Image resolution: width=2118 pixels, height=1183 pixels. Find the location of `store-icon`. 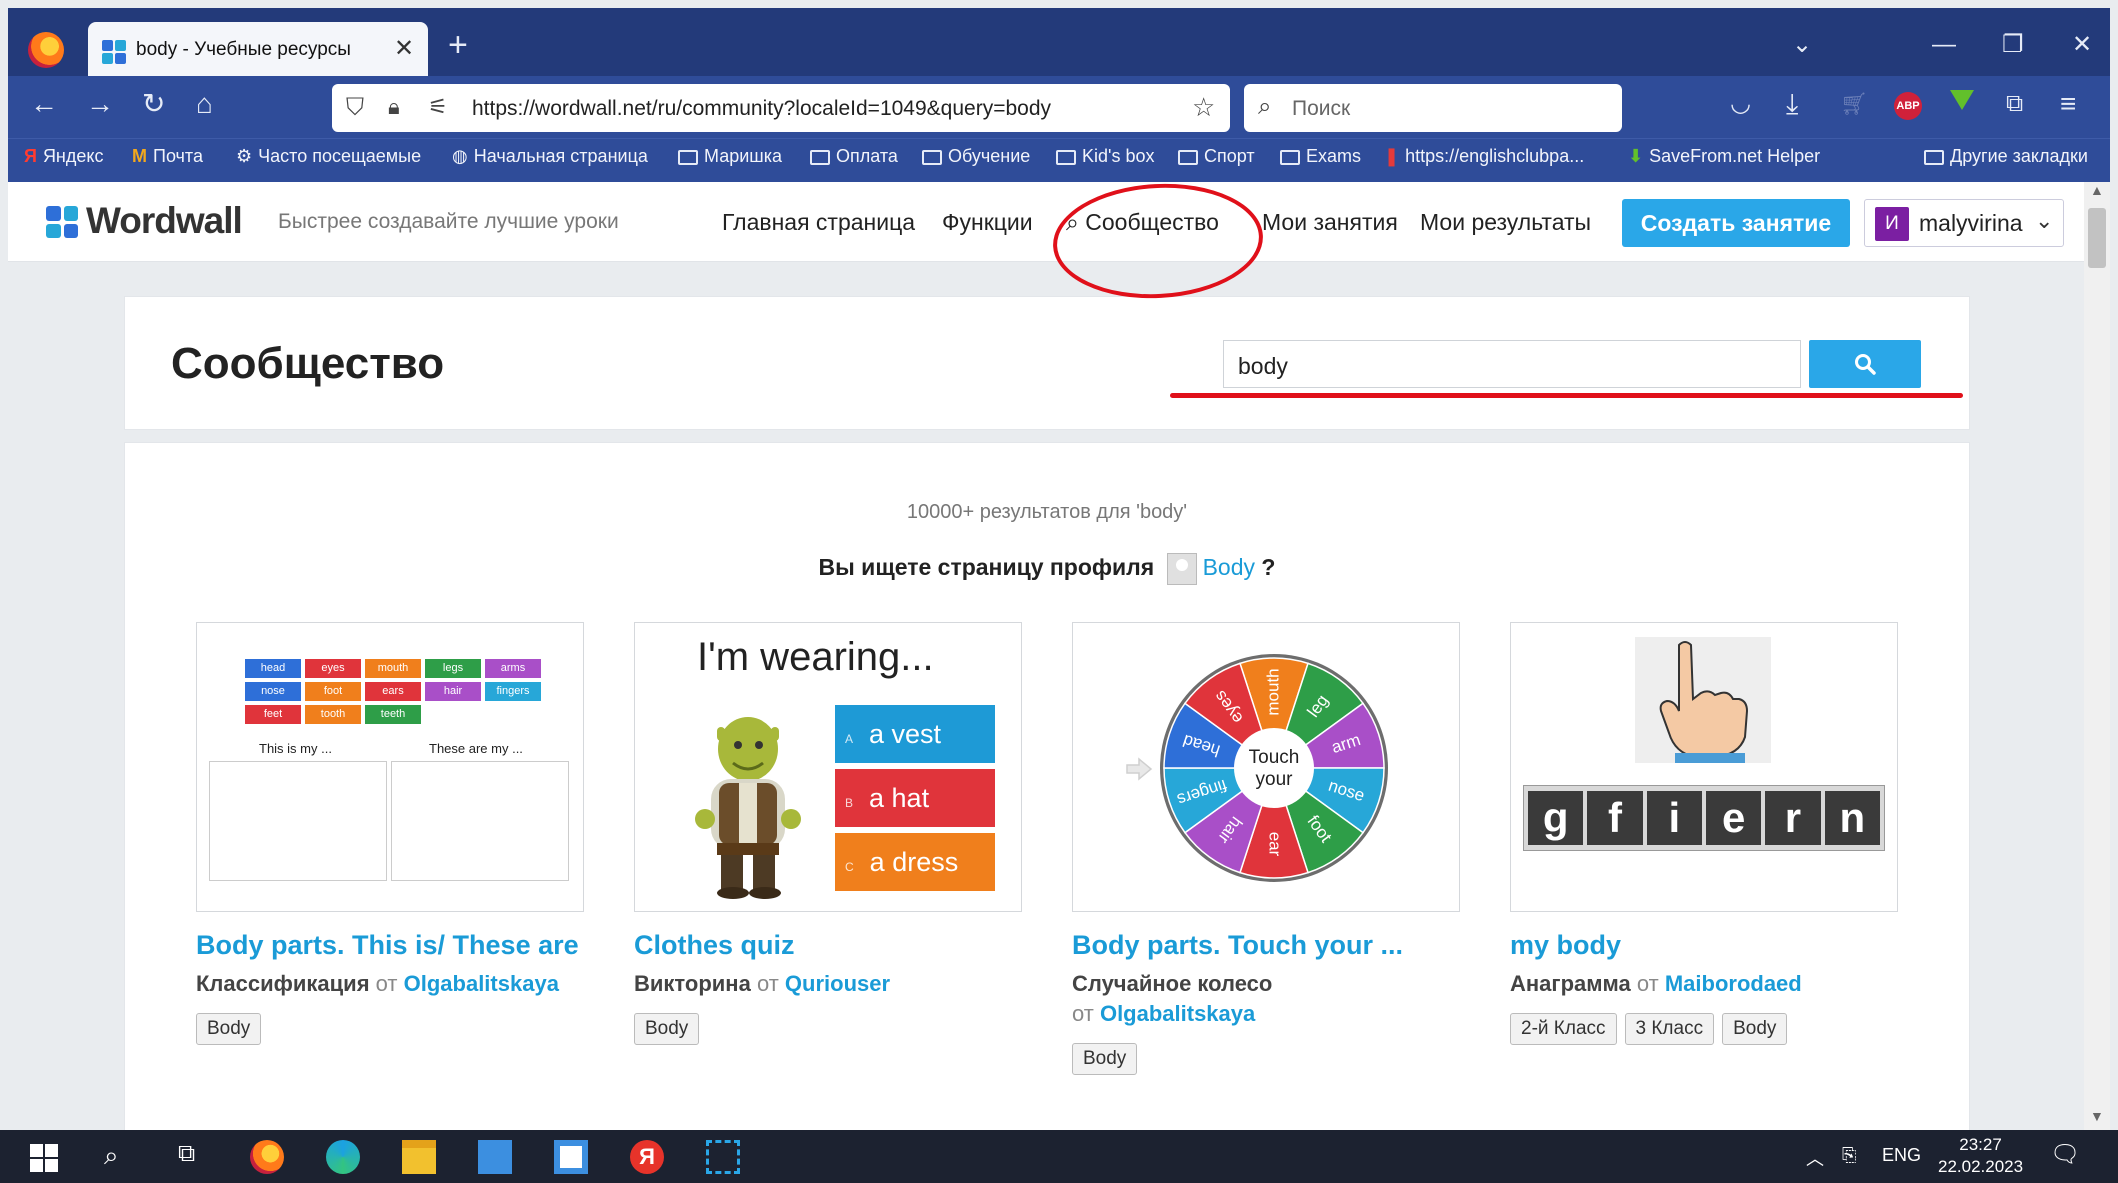

store-icon is located at coordinates (571, 1157).